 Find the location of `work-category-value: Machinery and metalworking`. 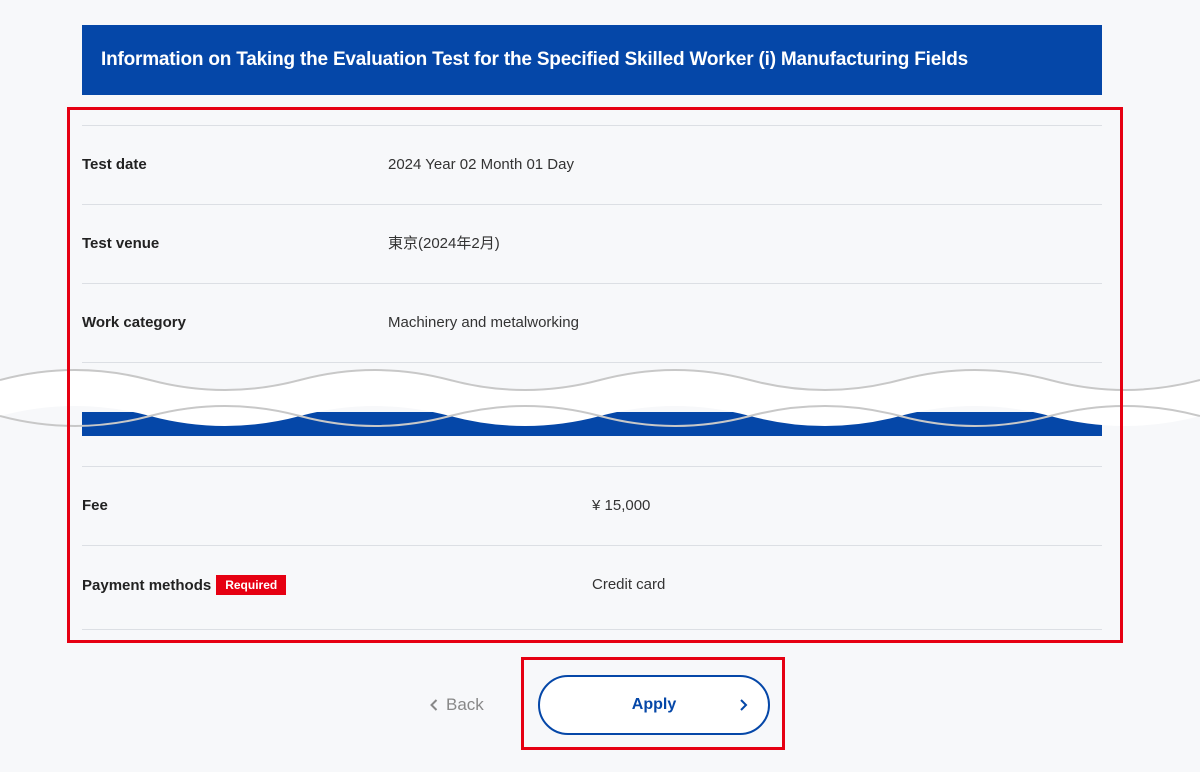

work-category-value: Machinery and metalworking is located at coordinates (483, 322).